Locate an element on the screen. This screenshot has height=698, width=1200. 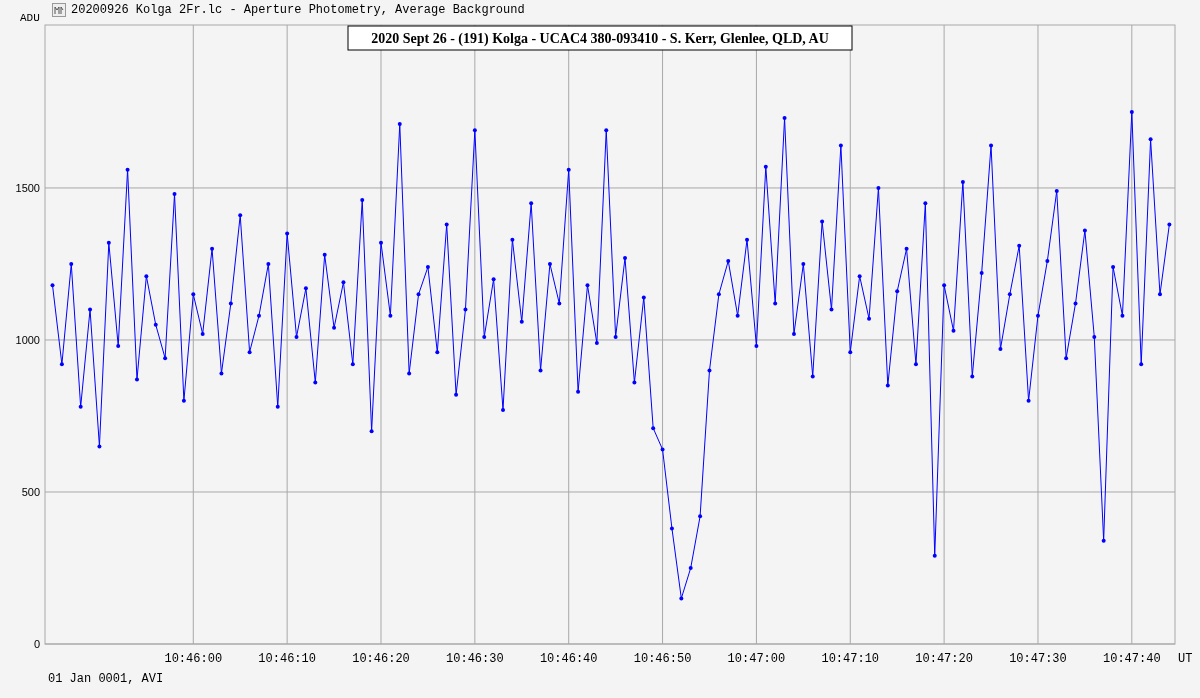
x-tick-label: 10:46:50 is located at coordinates (662, 659).